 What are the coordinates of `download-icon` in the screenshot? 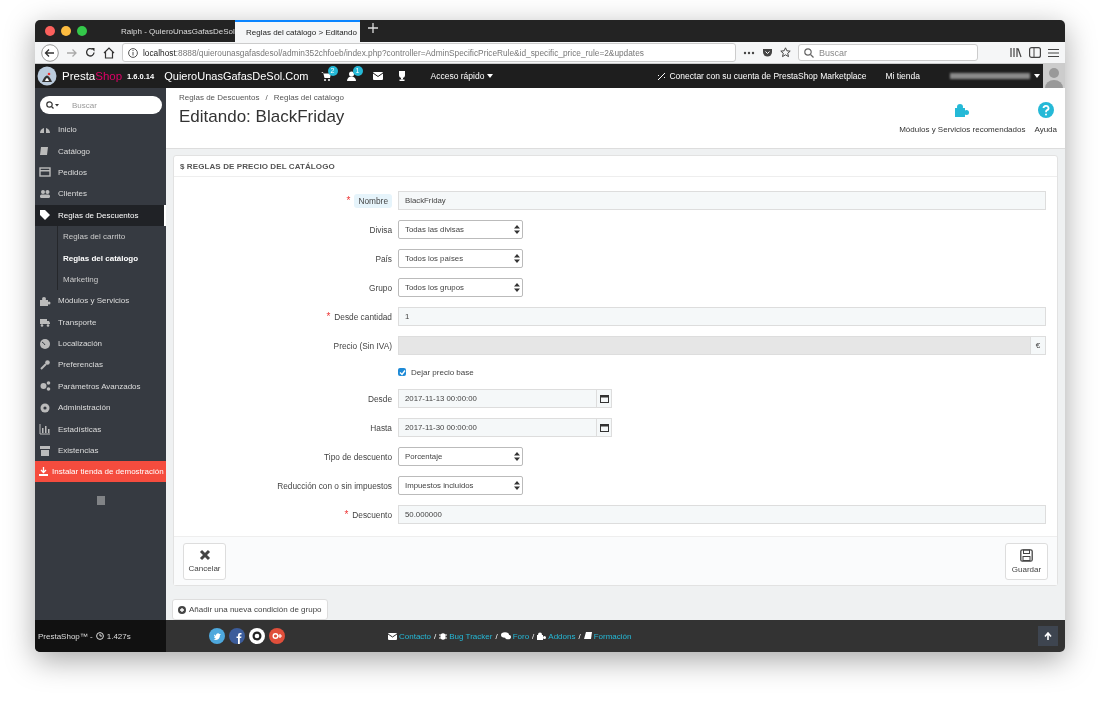 It's located at (43, 472).